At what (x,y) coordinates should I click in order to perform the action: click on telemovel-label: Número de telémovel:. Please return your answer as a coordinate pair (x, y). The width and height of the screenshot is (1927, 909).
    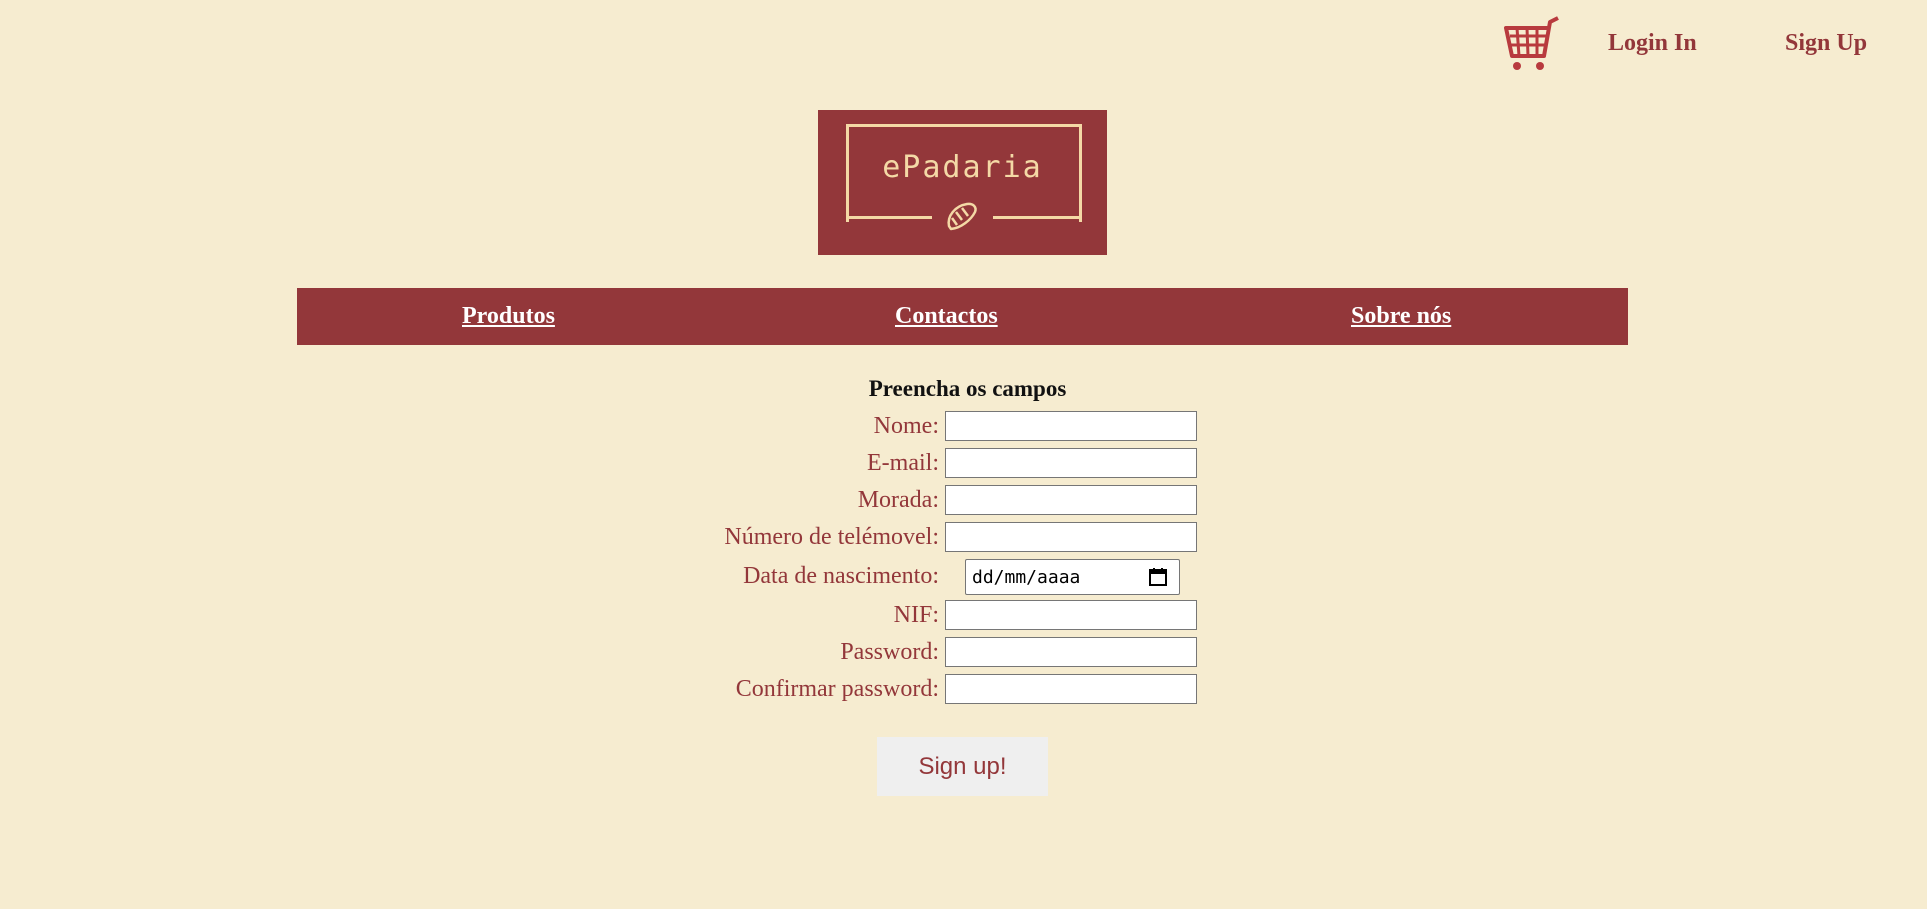
    Looking at the image, I should click on (831, 537).